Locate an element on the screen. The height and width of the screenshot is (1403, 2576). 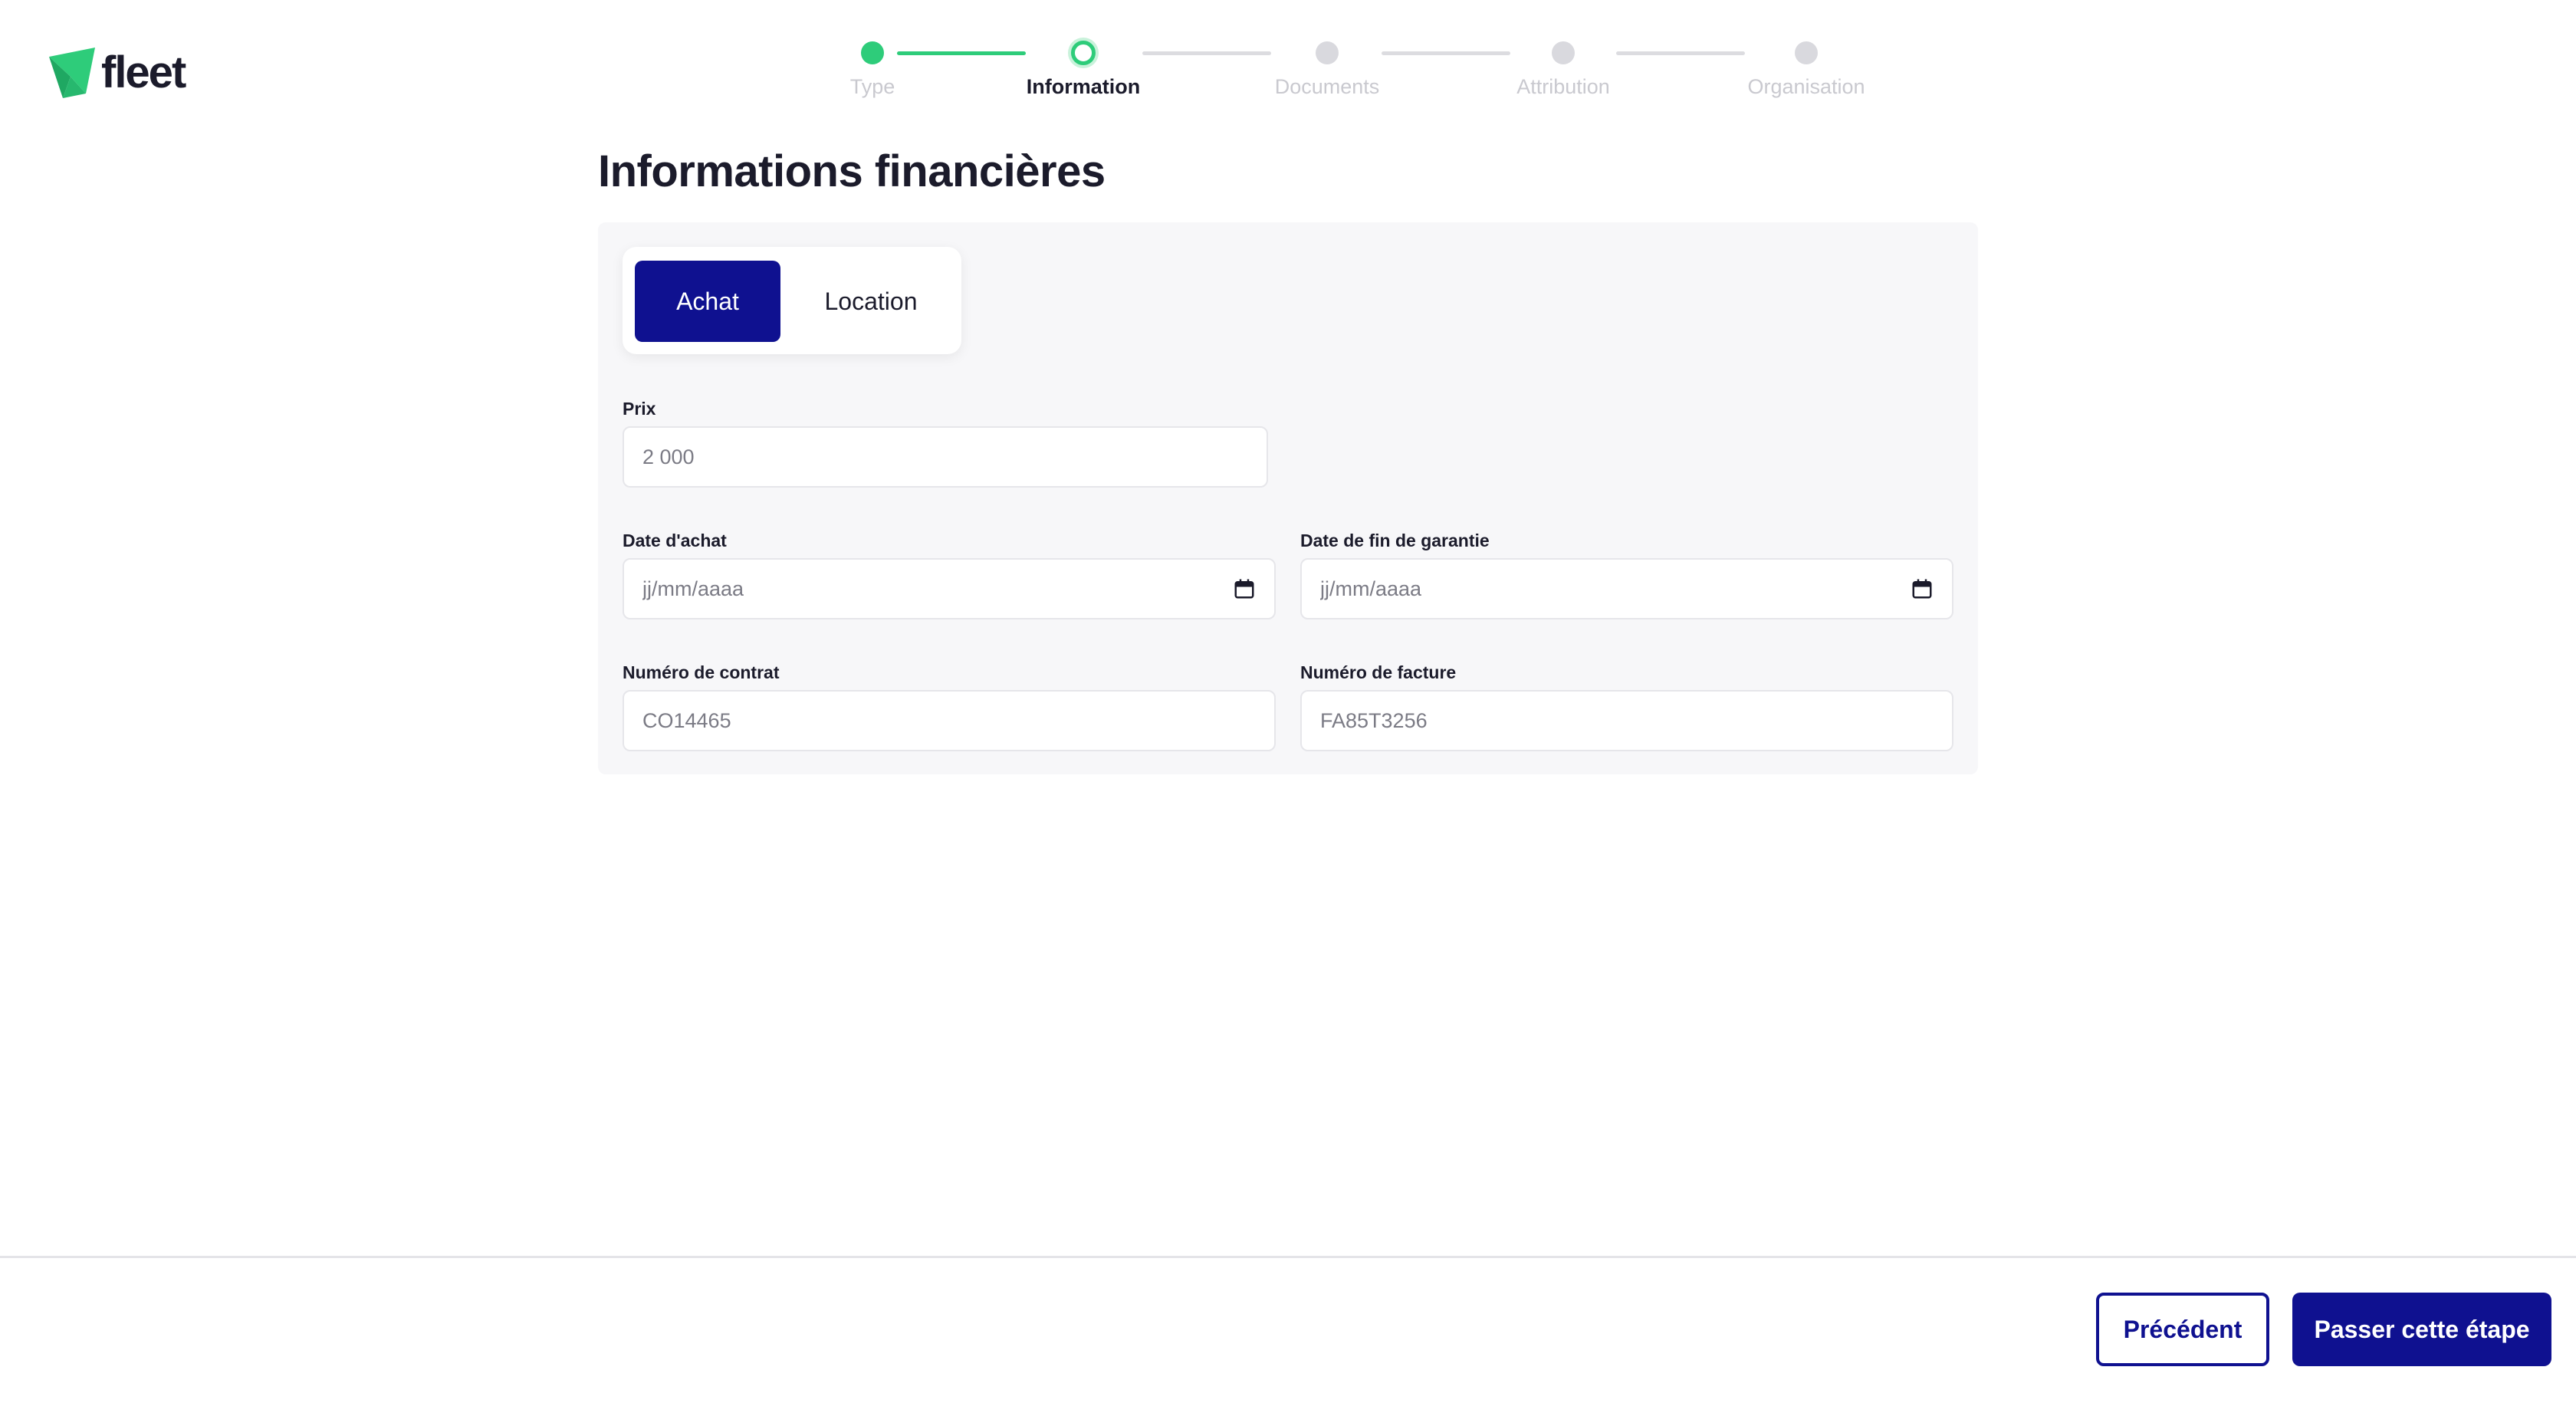
previous-button: Précédent is located at coordinates (2182, 1330).